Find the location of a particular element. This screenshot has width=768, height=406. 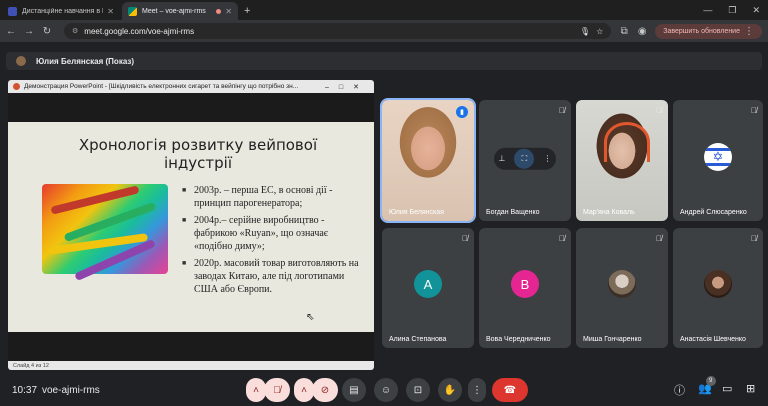

participant-tile: 🎙̸ ✡ Андрей Слюсаренко is located at coordinates (718, 160).